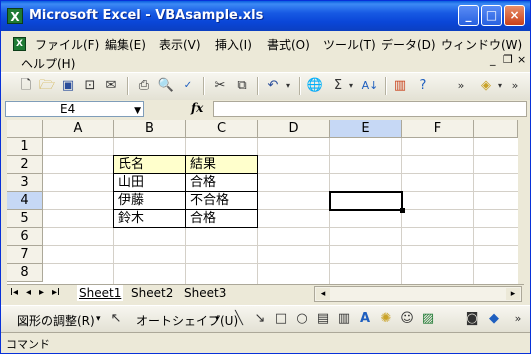 The image size is (531, 354). What do you see at coordinates (315, 86) in the screenshot?
I see `hyperlink-icon: 🌐` at bounding box center [315, 86].